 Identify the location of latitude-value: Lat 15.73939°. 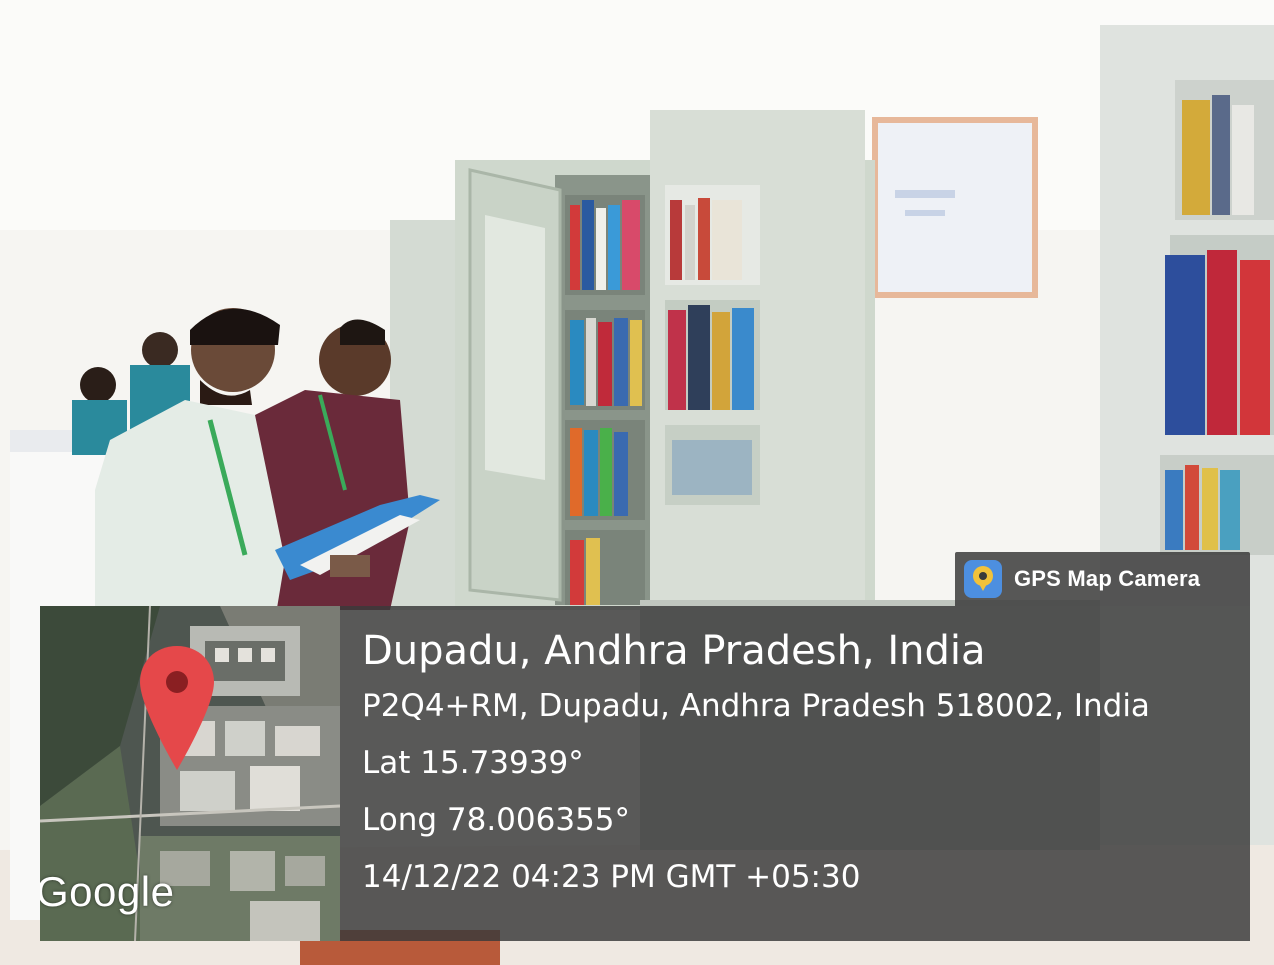
(473, 763).